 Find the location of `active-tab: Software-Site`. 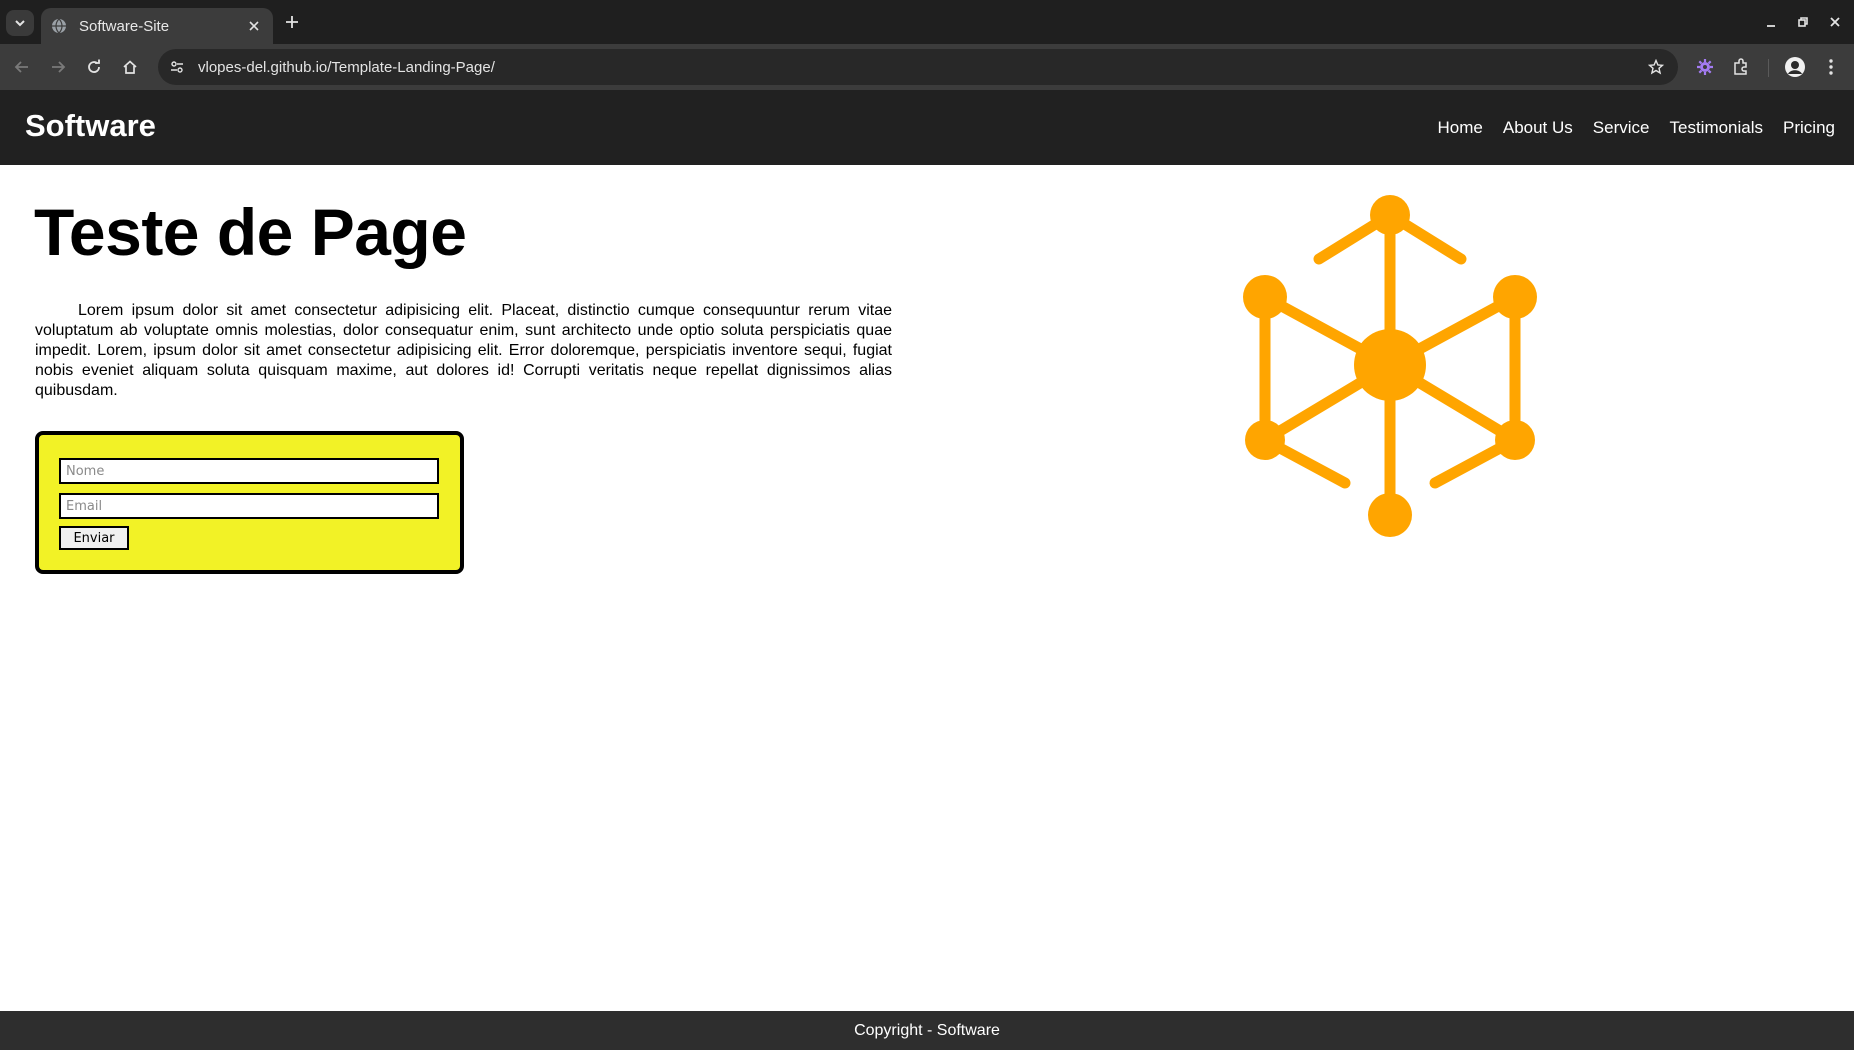

active-tab: Software-Site is located at coordinates (157, 26).